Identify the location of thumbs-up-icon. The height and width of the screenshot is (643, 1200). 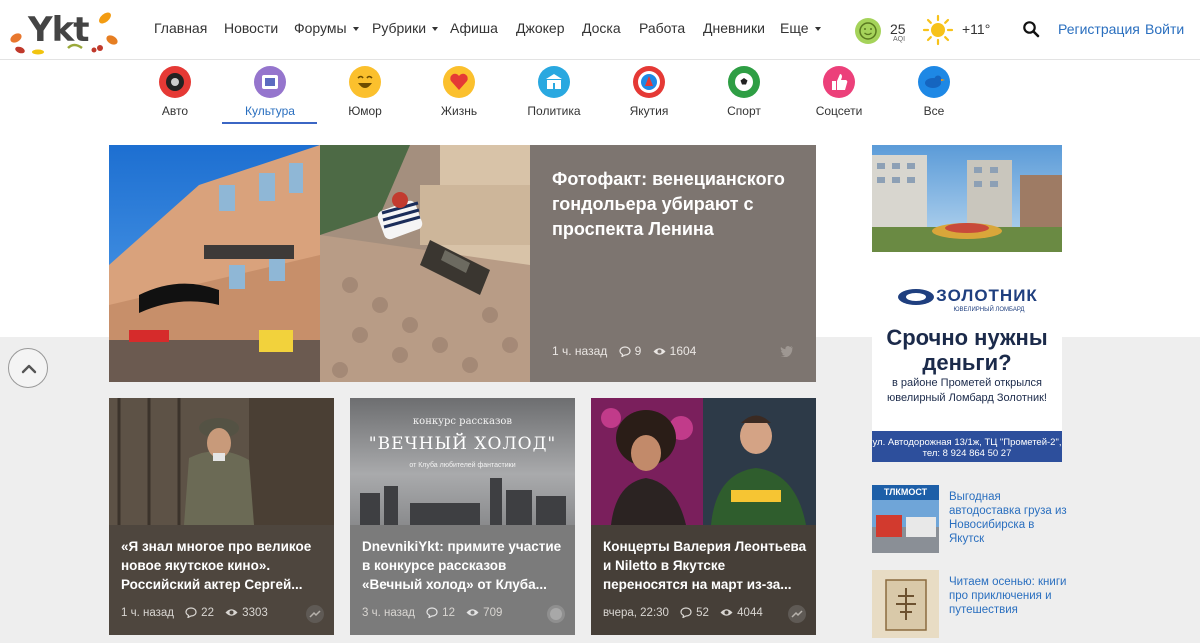
(839, 82).